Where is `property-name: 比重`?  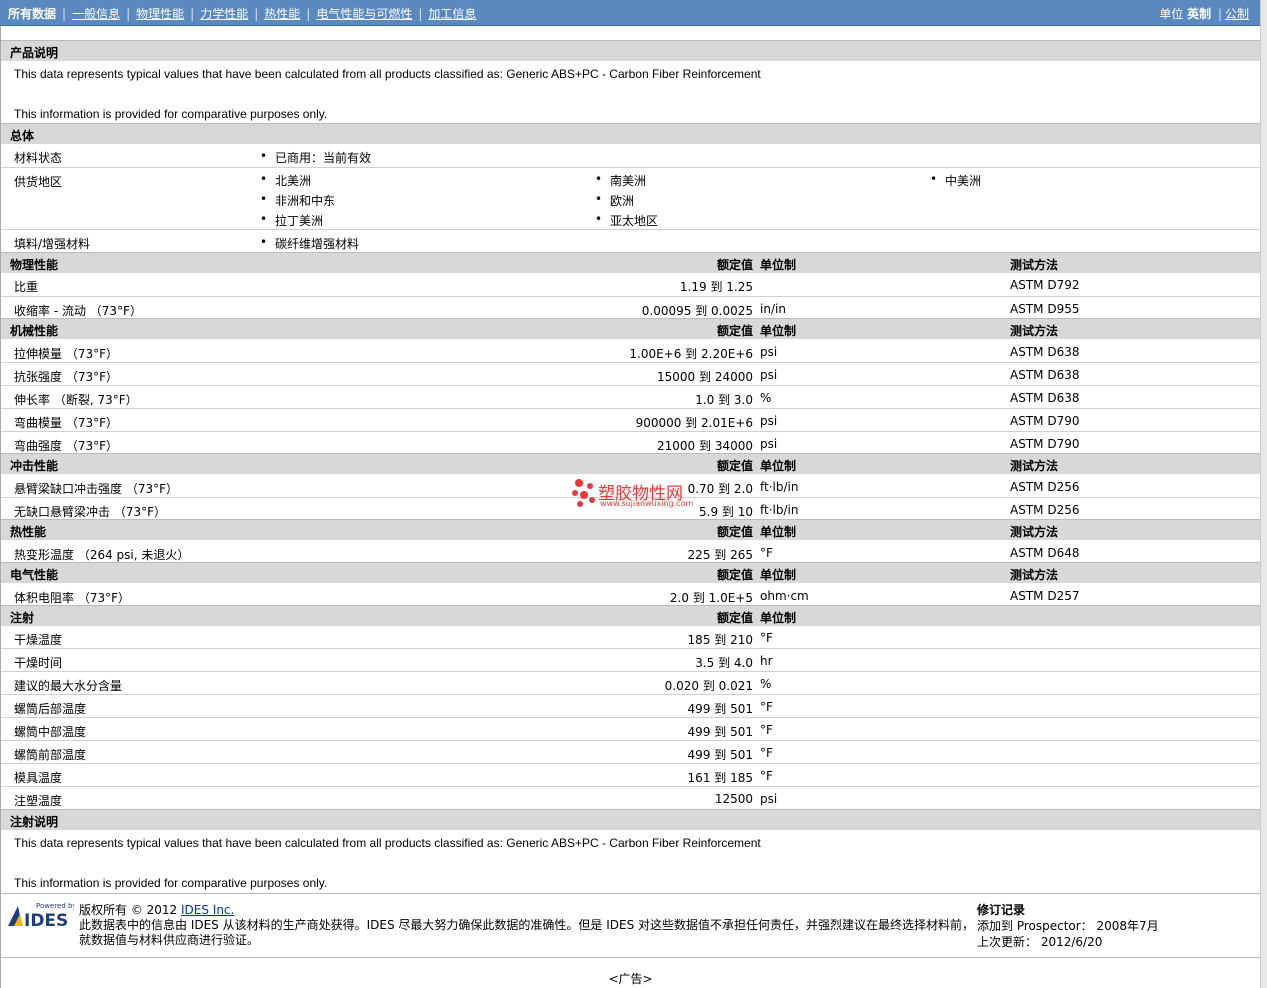
property-name: 比重 is located at coordinates (26, 287).